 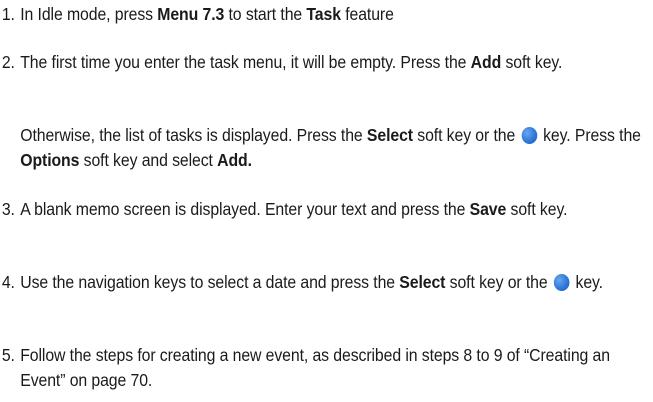 I want to click on step-number: 5., so click(x=8, y=355).